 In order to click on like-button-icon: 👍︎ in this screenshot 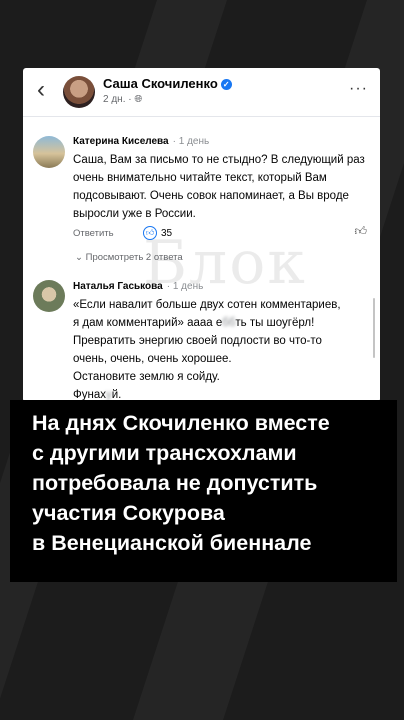, I will do `click(360, 231)`.